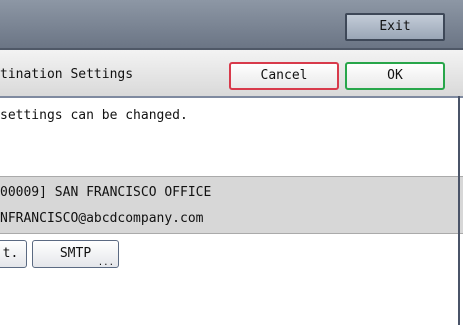 The height and width of the screenshot is (325, 463). What do you see at coordinates (13, 254) in the screenshot?
I see `format-button: t.` at bounding box center [13, 254].